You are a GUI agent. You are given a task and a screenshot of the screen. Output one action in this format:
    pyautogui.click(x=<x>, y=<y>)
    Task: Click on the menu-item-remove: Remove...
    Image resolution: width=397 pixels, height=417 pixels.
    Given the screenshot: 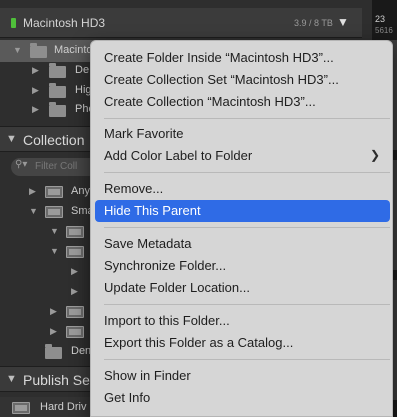 What is the action you would take?
    pyautogui.click(x=242, y=189)
    